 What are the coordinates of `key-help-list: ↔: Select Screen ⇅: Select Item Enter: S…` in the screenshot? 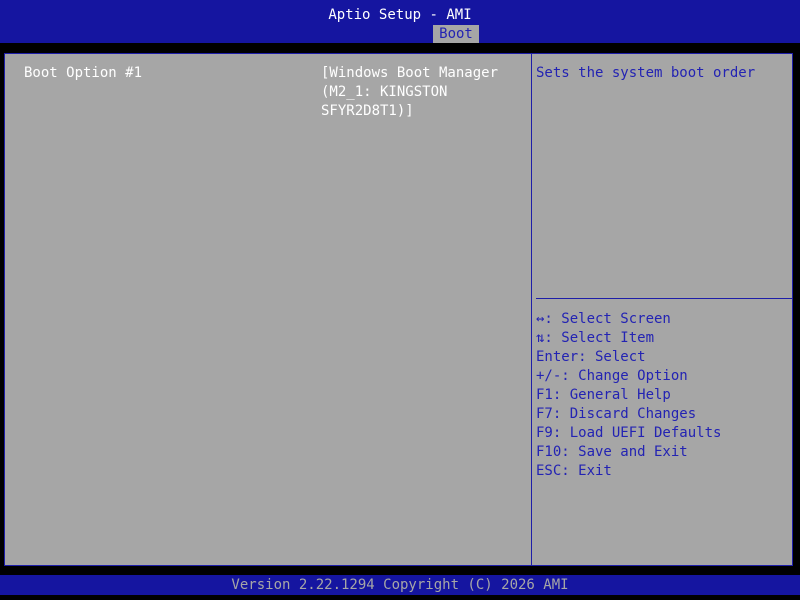 It's located at (661, 395).